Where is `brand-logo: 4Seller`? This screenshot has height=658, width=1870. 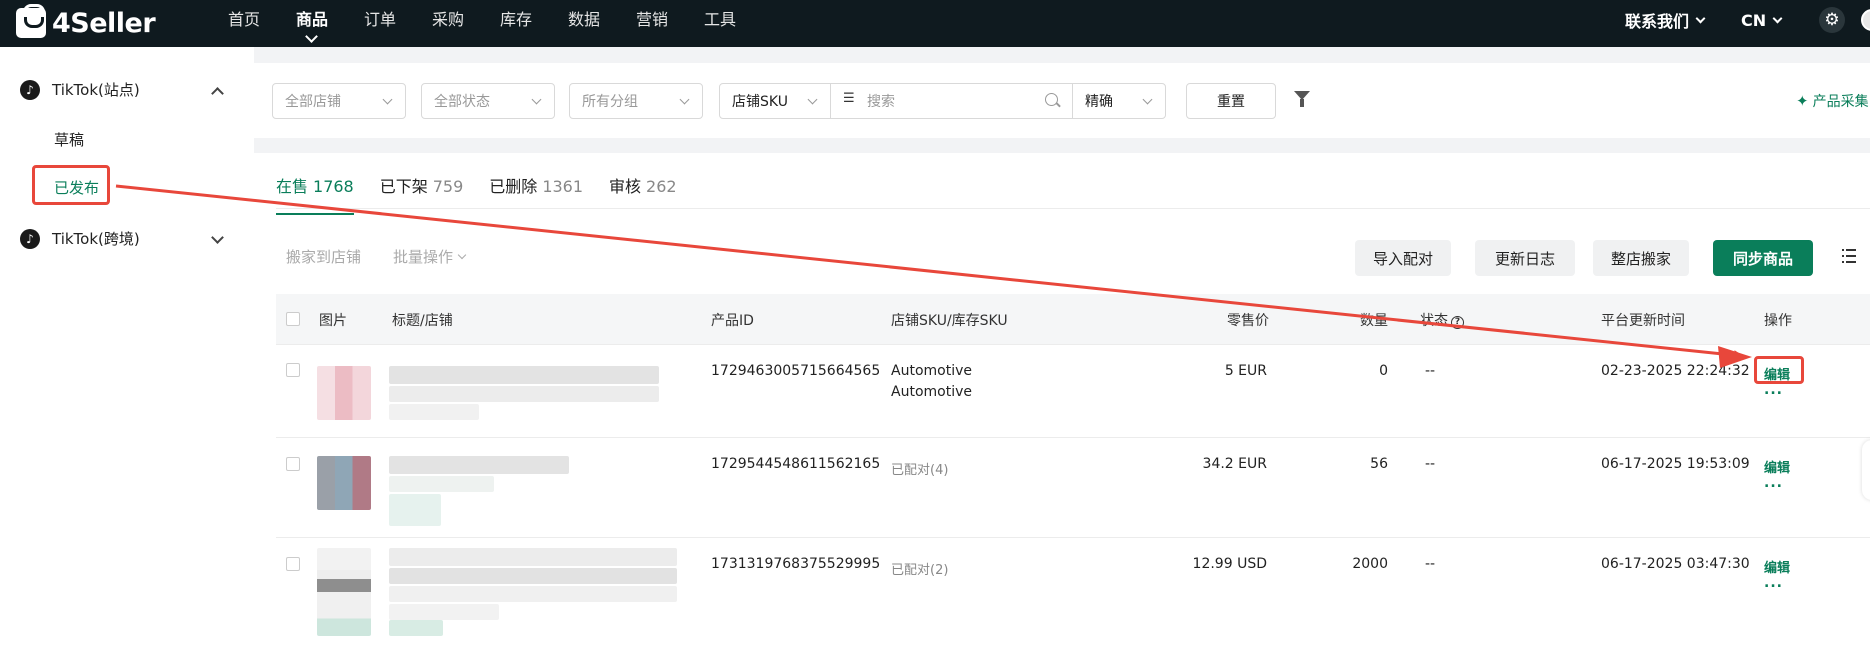 brand-logo: 4Seller is located at coordinates (86, 22).